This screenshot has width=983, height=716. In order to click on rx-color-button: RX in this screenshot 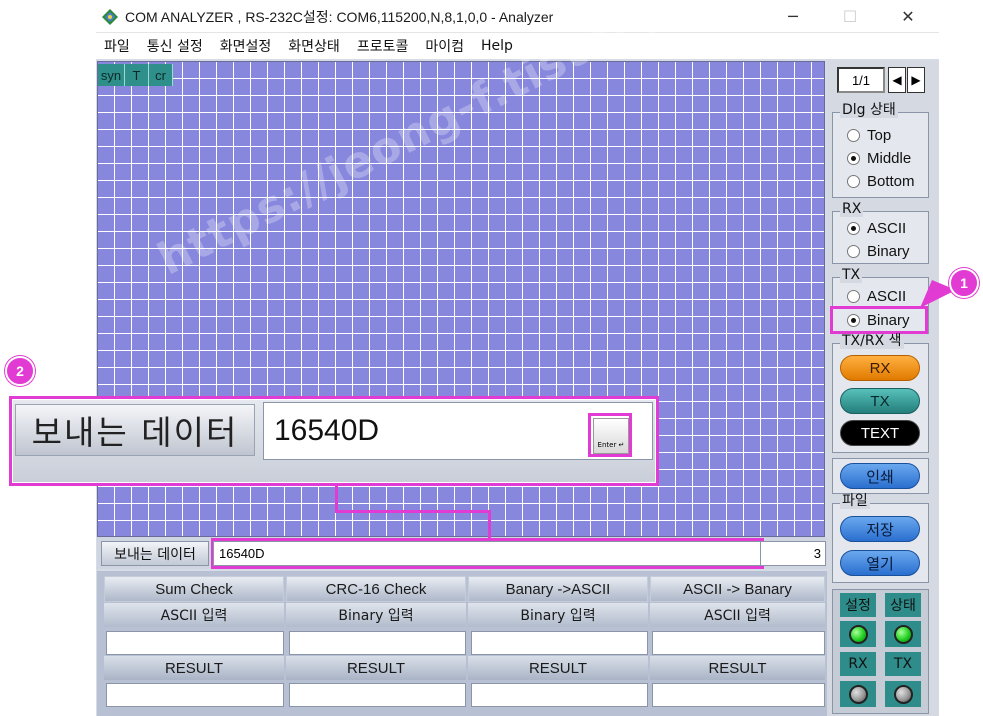, I will do `click(880, 368)`.